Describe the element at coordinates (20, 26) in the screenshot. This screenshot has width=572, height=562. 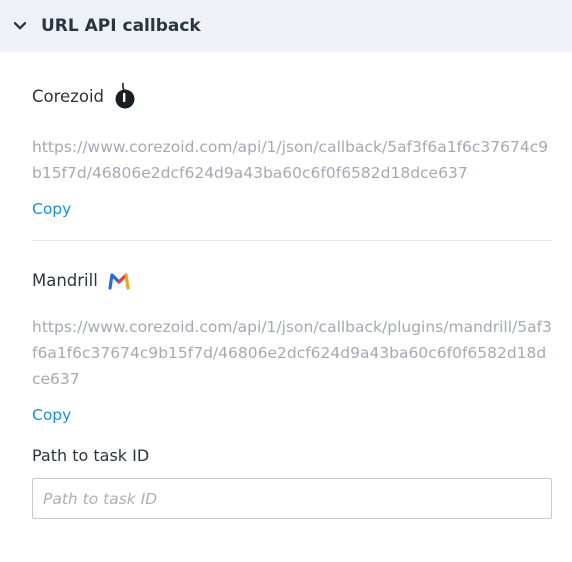
I see `chevron-down-icon` at that location.